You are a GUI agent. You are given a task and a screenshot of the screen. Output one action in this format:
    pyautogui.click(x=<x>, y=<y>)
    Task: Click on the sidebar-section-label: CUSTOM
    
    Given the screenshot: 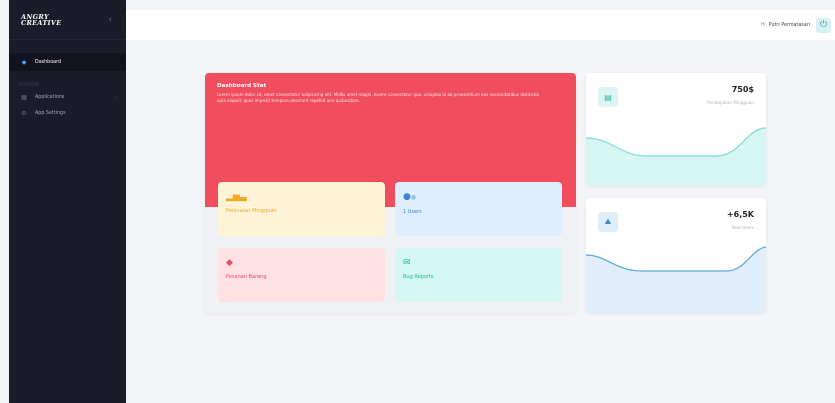 What is the action you would take?
    pyautogui.click(x=29, y=84)
    